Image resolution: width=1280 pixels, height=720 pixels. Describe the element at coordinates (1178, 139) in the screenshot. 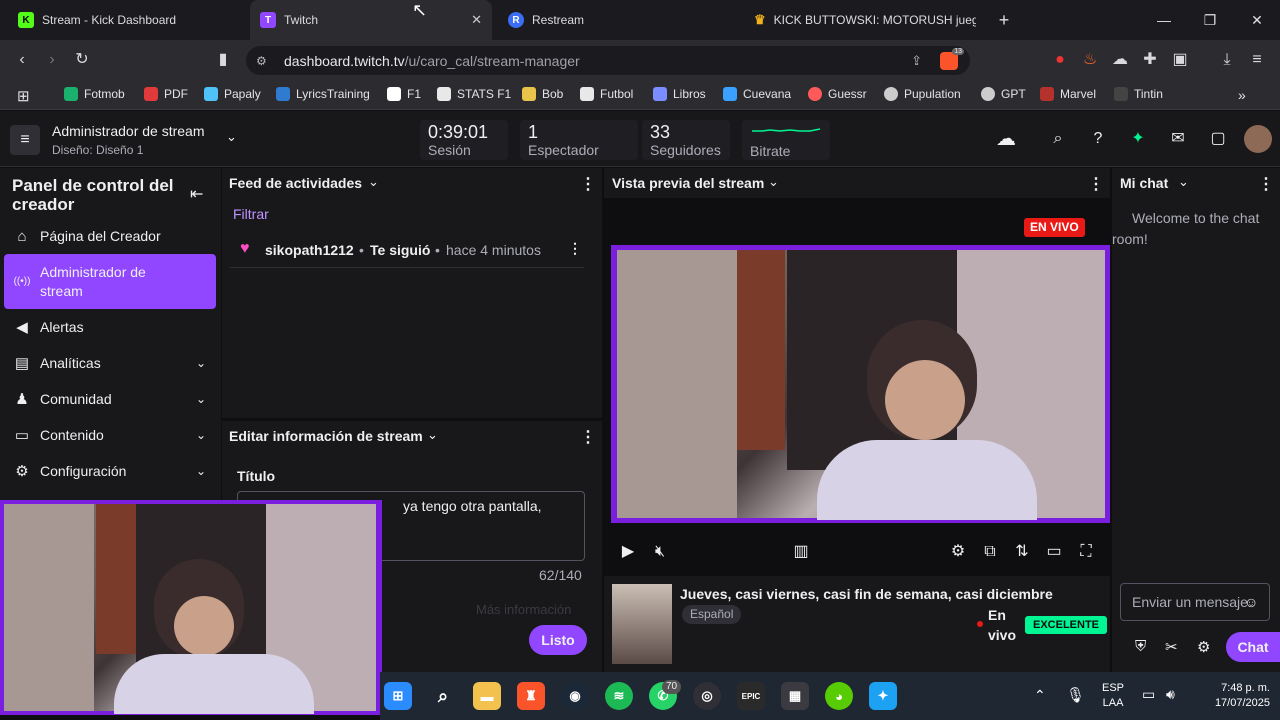

I see `inbox-icon: ✉` at that location.